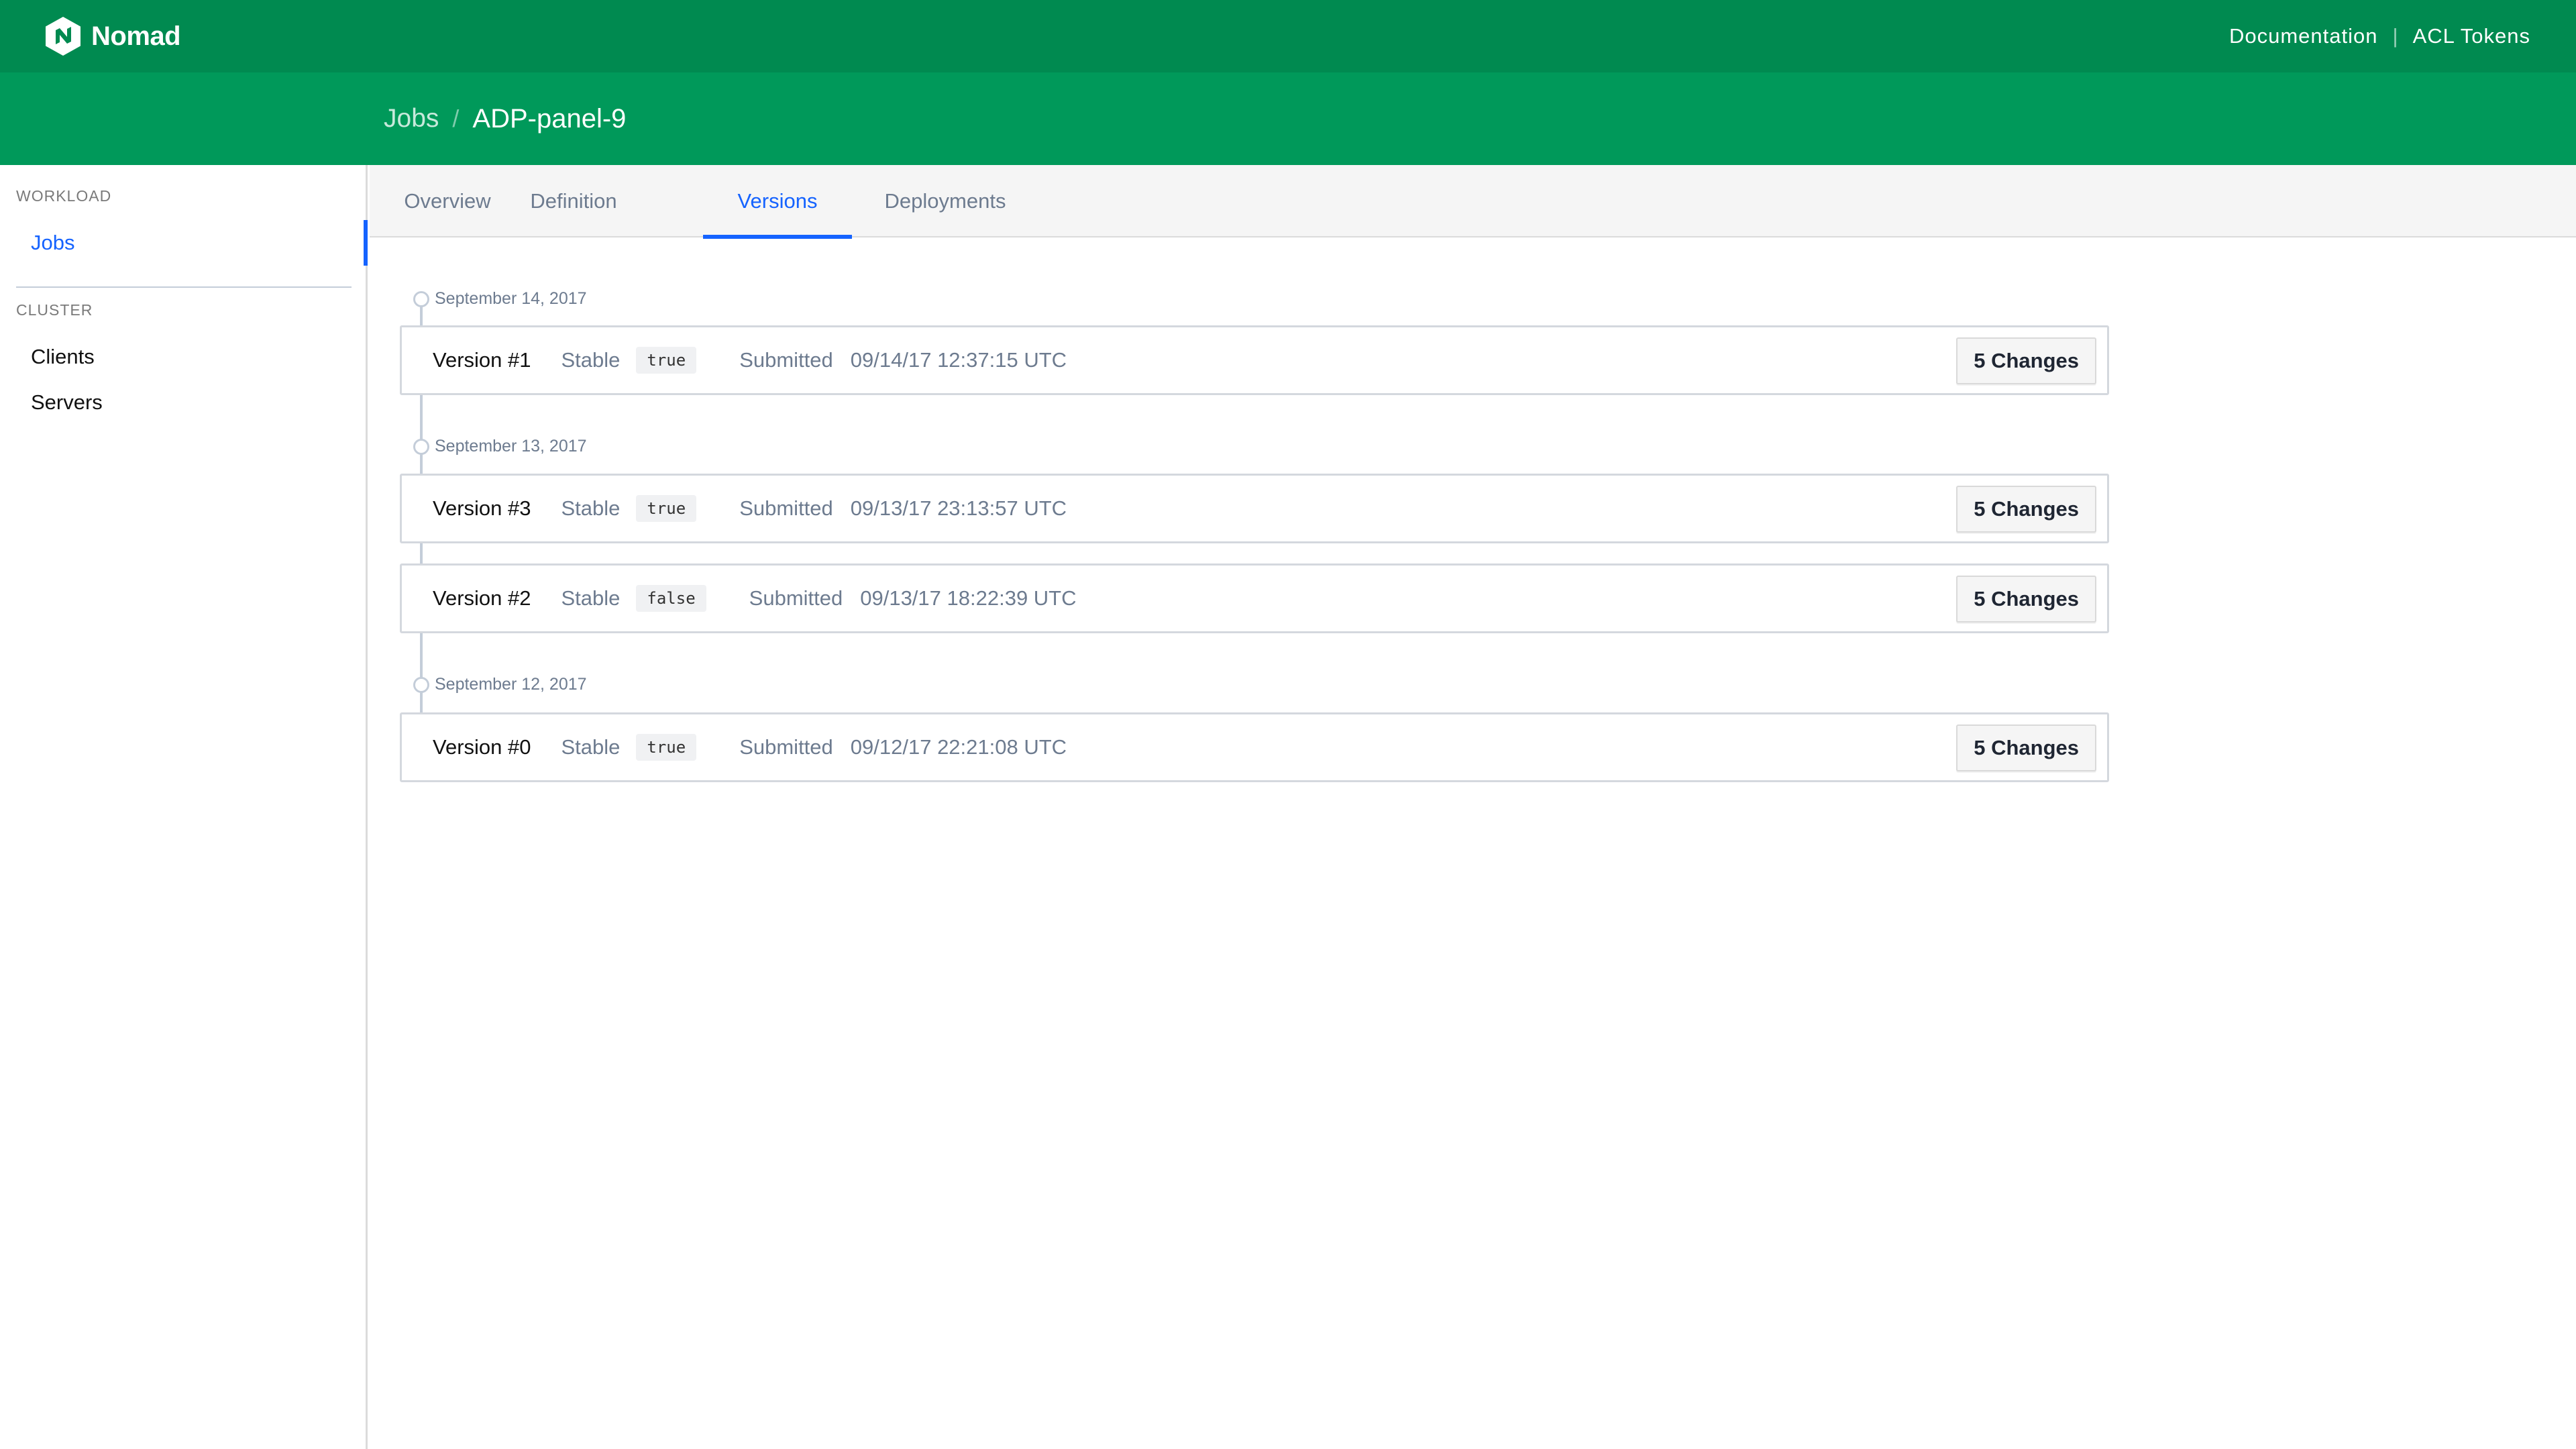 The image size is (2576, 1449). What do you see at coordinates (2379, 36) in the screenshot?
I see `top-nav-links: Documentation | ACL Tokens` at bounding box center [2379, 36].